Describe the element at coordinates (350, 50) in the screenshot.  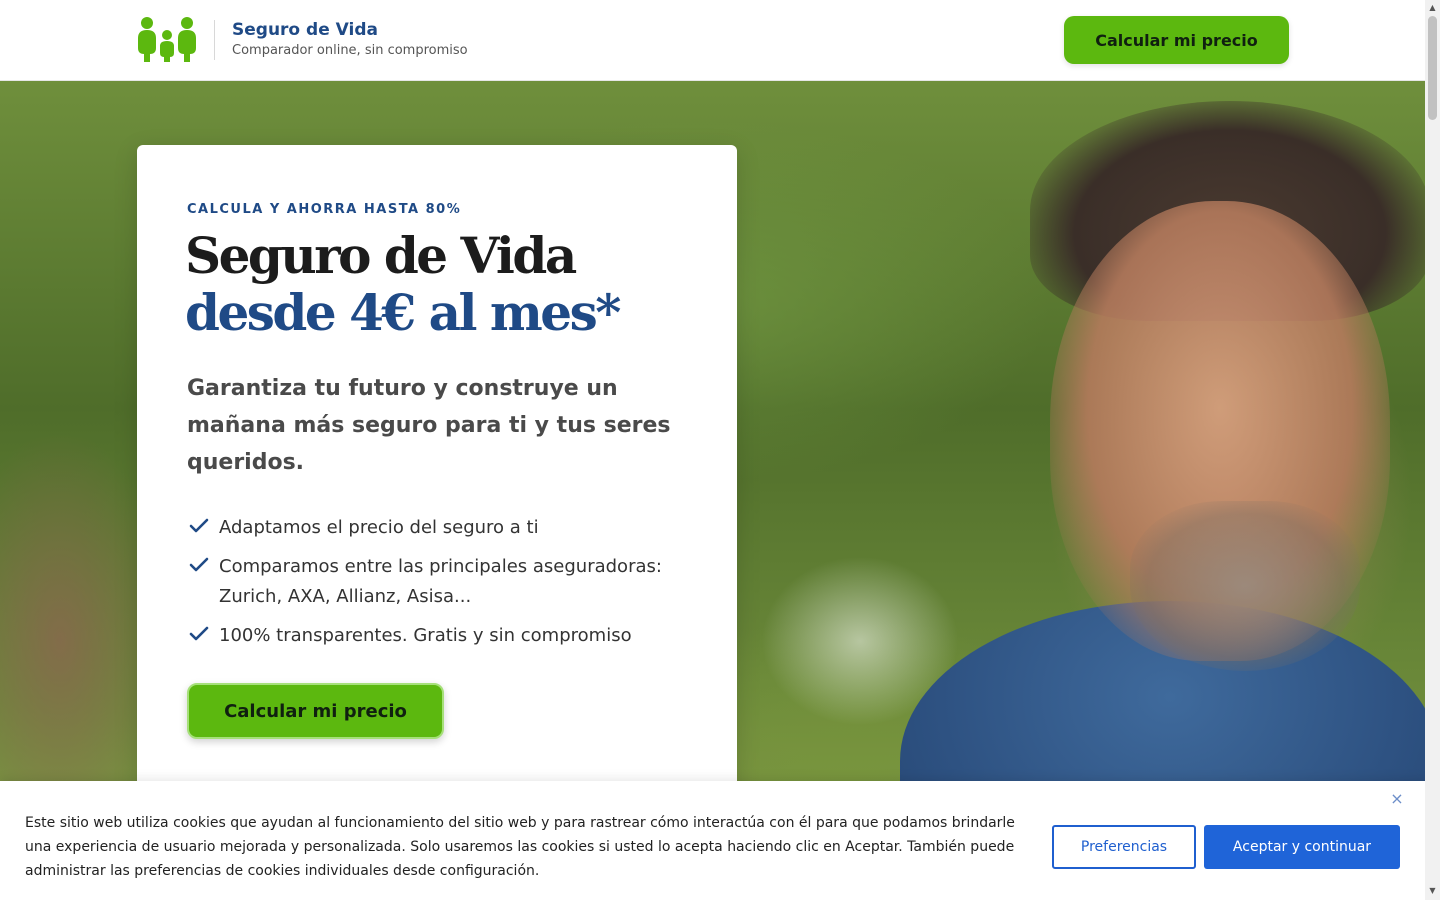
I see `brand-subtitle: Comparador online, sin compromiso` at that location.